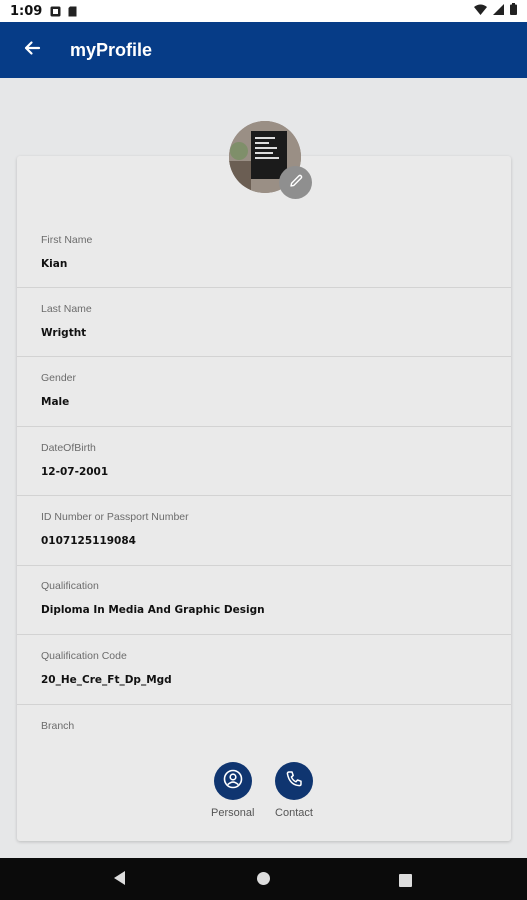 This screenshot has height=900, width=527. What do you see at coordinates (153, 610) in the screenshot?
I see `field-value: Diploma In Media And Graphic Design` at bounding box center [153, 610].